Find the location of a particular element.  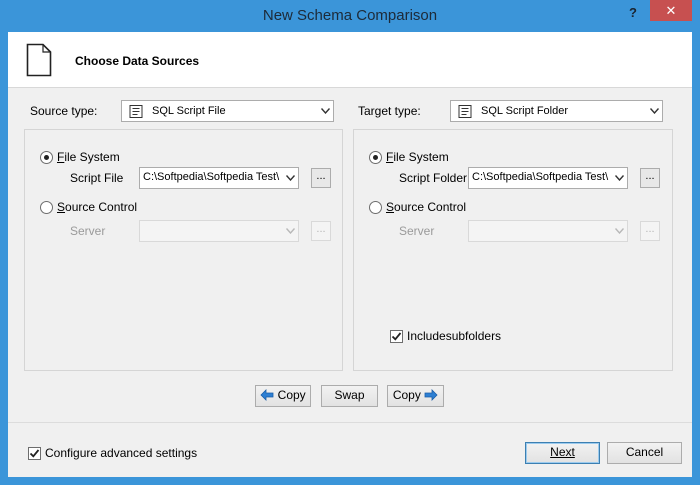

swap-button: Swap is located at coordinates (349, 396).